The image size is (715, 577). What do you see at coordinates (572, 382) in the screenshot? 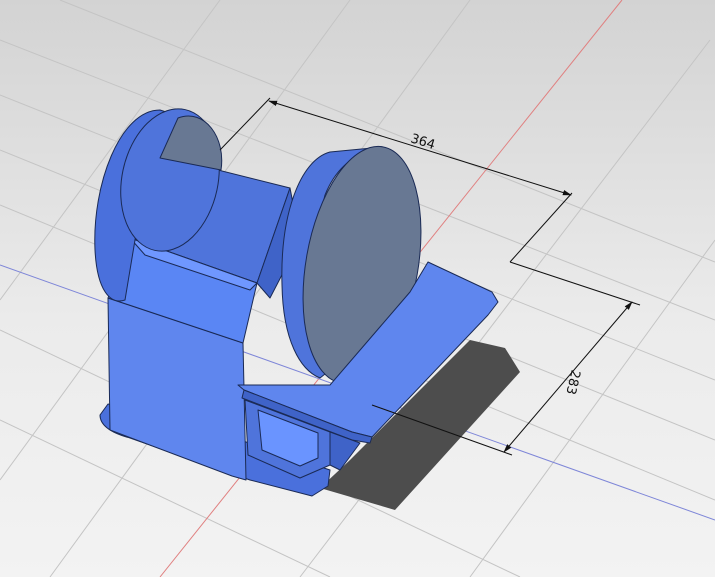
I see `dimension-height-label: 283` at bounding box center [572, 382].